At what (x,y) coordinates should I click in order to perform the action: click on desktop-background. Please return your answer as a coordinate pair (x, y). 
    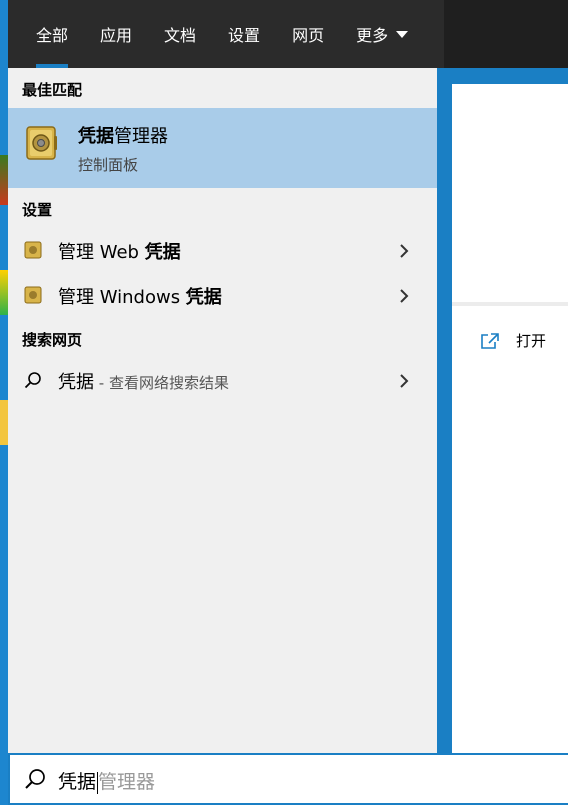
    Looking at the image, I should click on (4, 402).